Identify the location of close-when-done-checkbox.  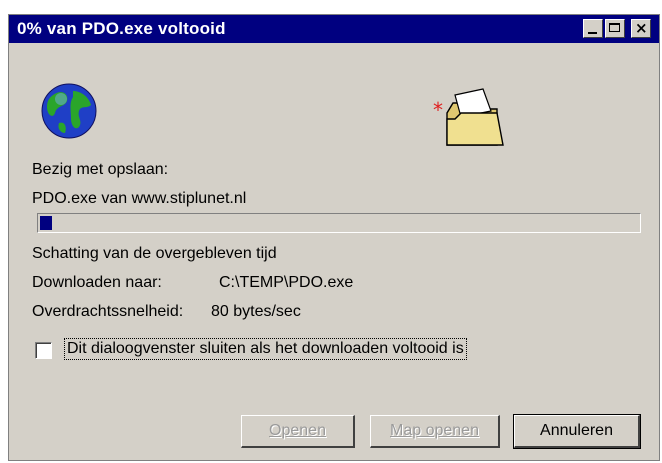
(43, 350).